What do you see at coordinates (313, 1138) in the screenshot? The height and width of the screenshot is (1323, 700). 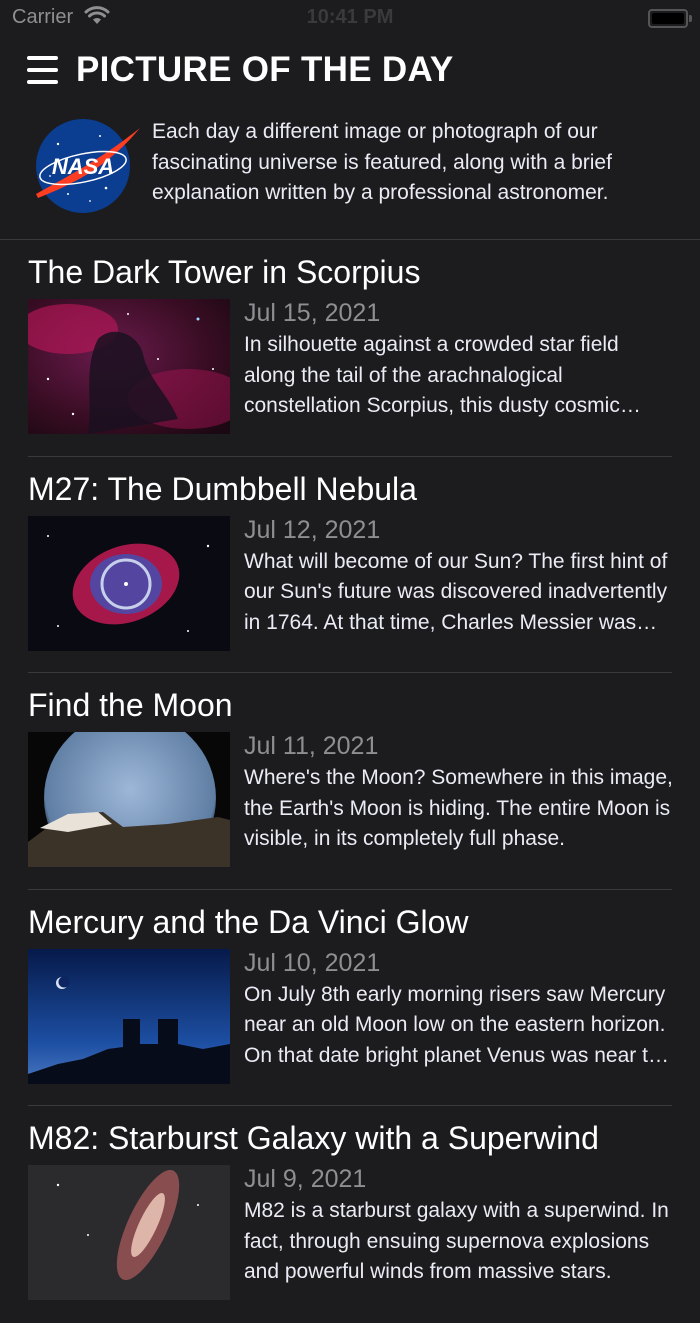 I see `item-title: M82: Starburst Galaxy with a Superwind` at bounding box center [313, 1138].